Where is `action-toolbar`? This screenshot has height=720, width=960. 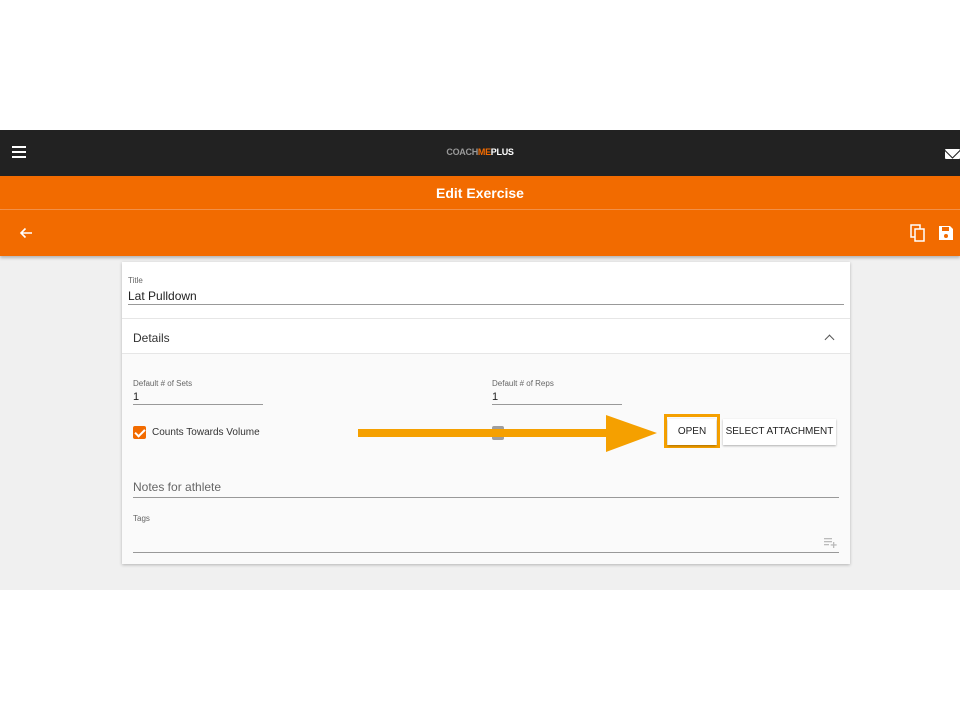
action-toolbar is located at coordinates (480, 233).